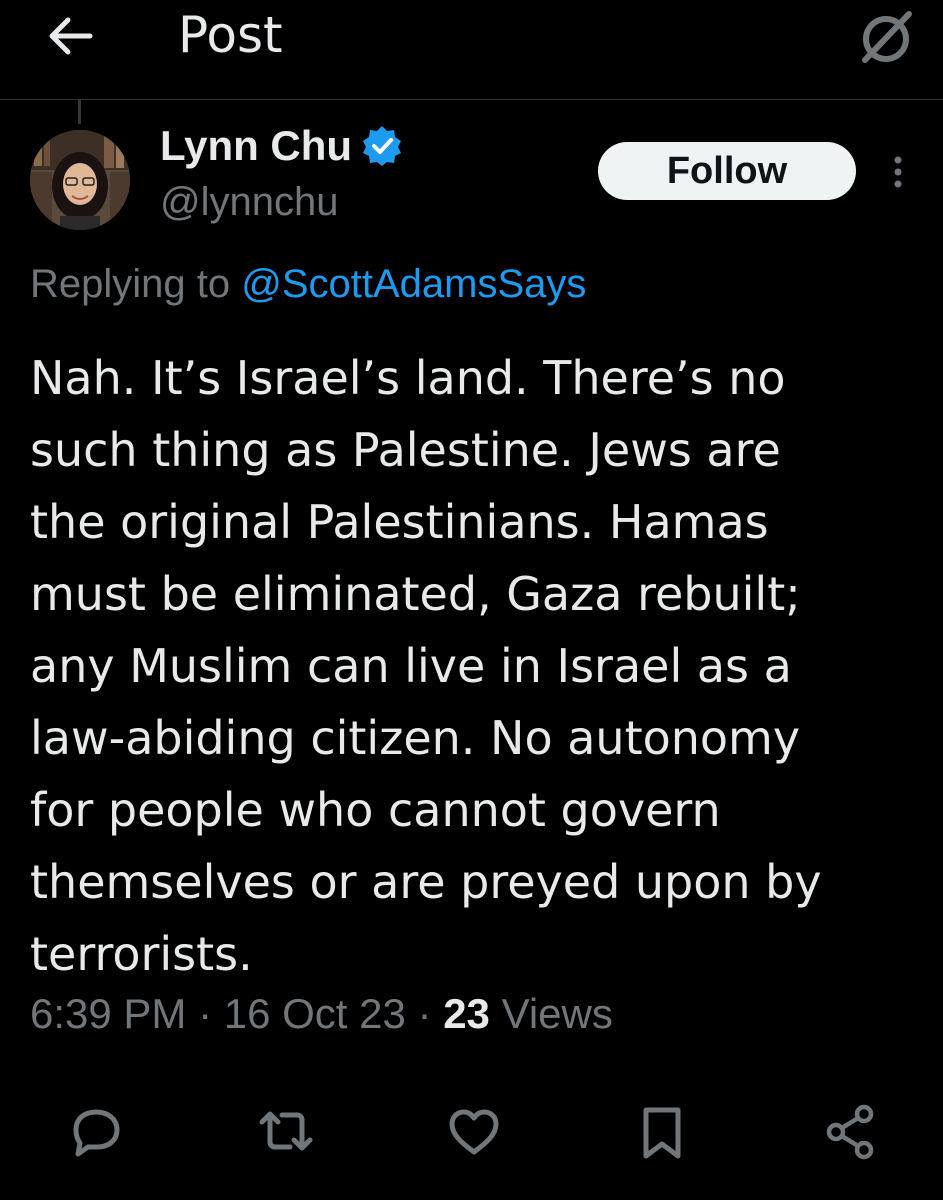  I want to click on author-display-name: Lynn Chu, so click(256, 146).